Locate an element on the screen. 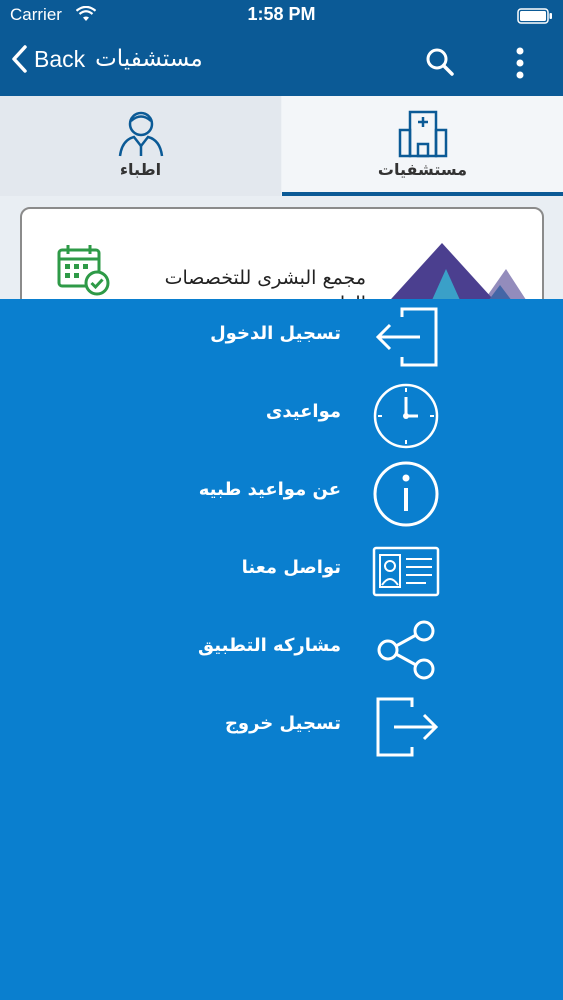  menu-item-logout: تسجيل خروج is located at coordinates (281, 728).